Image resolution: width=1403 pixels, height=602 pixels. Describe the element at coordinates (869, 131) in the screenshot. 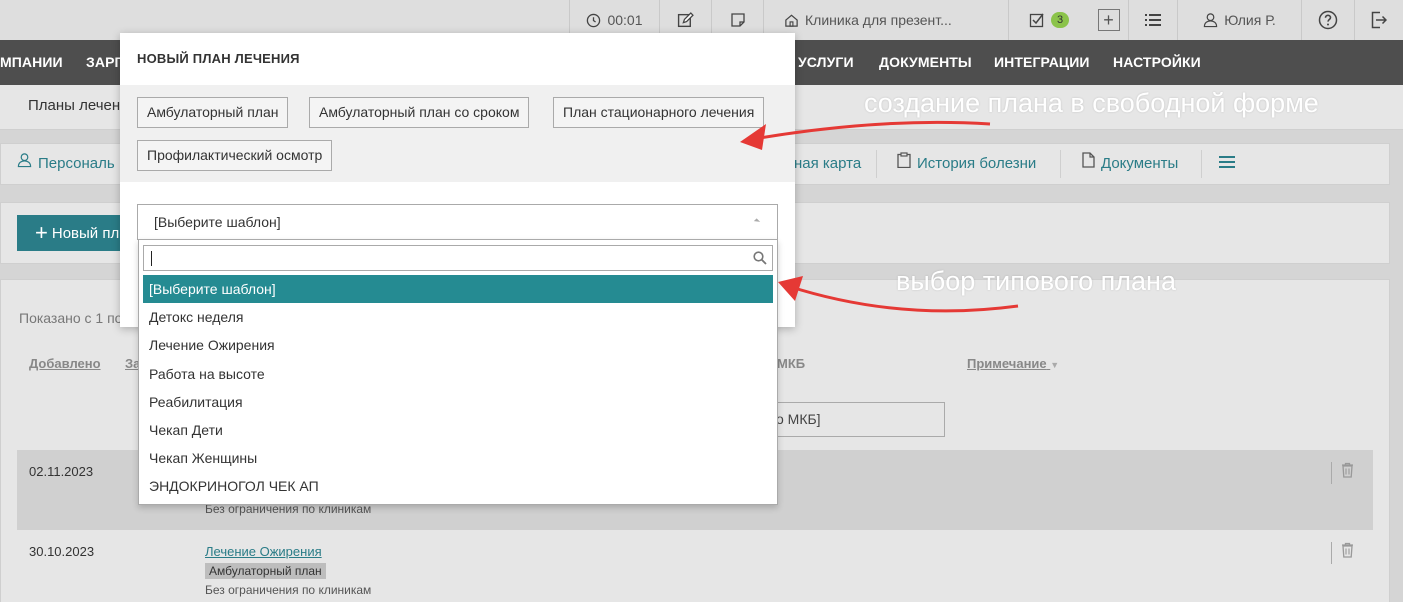

I see `arrow-free-form` at that location.